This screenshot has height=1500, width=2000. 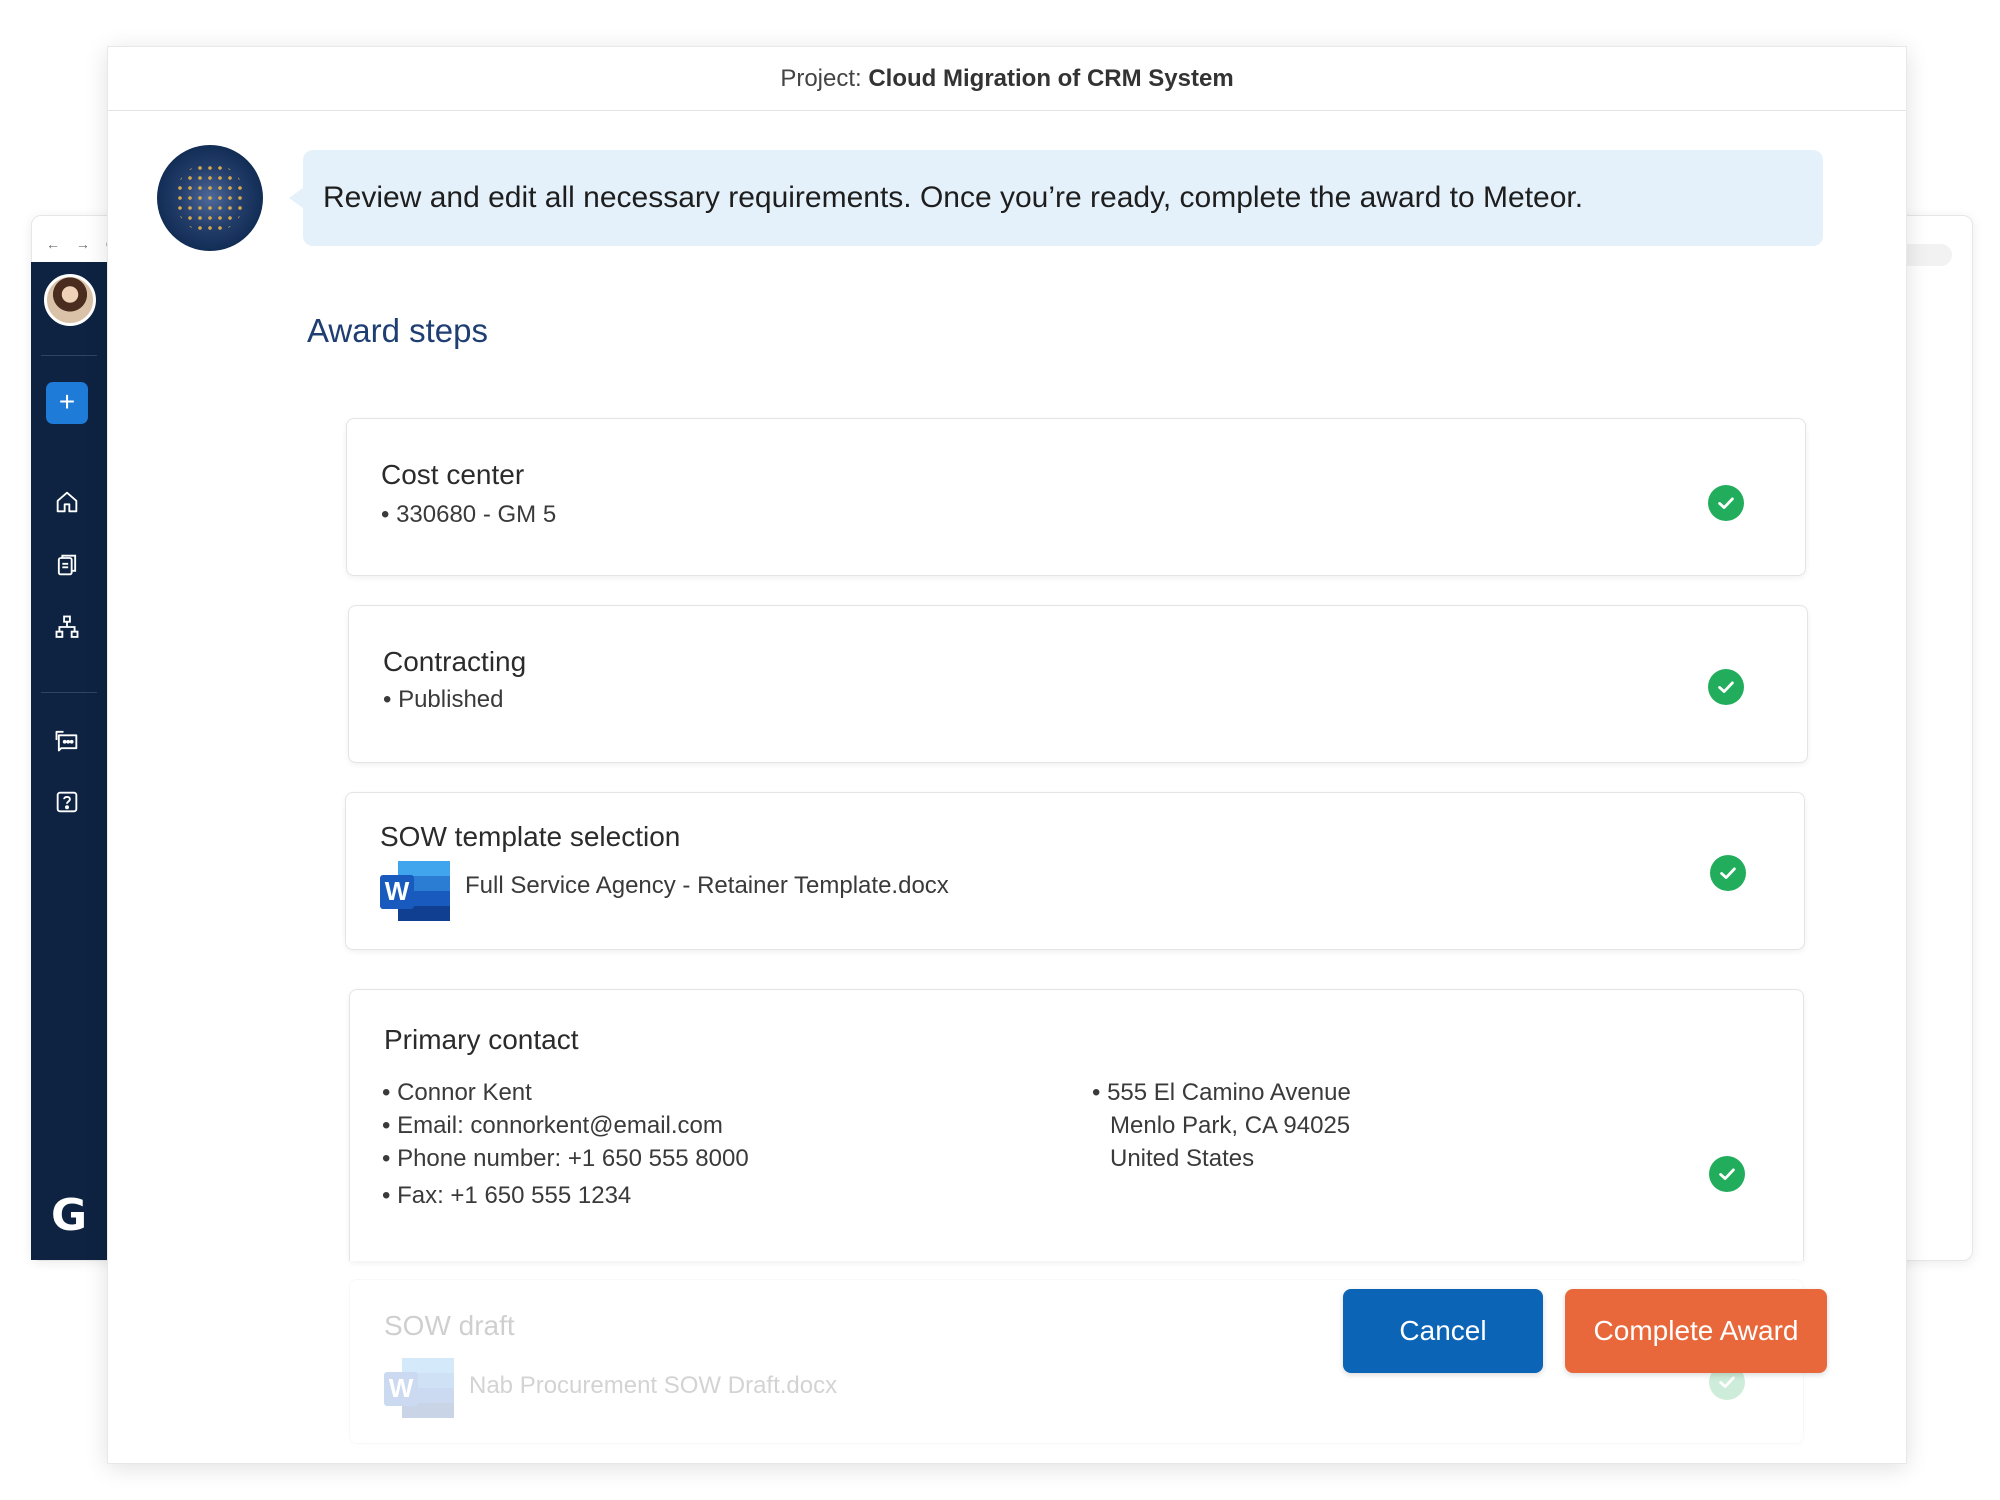 I want to click on contact-phone: • Phone number: +1 650 555 8000, so click(x=565, y=1158).